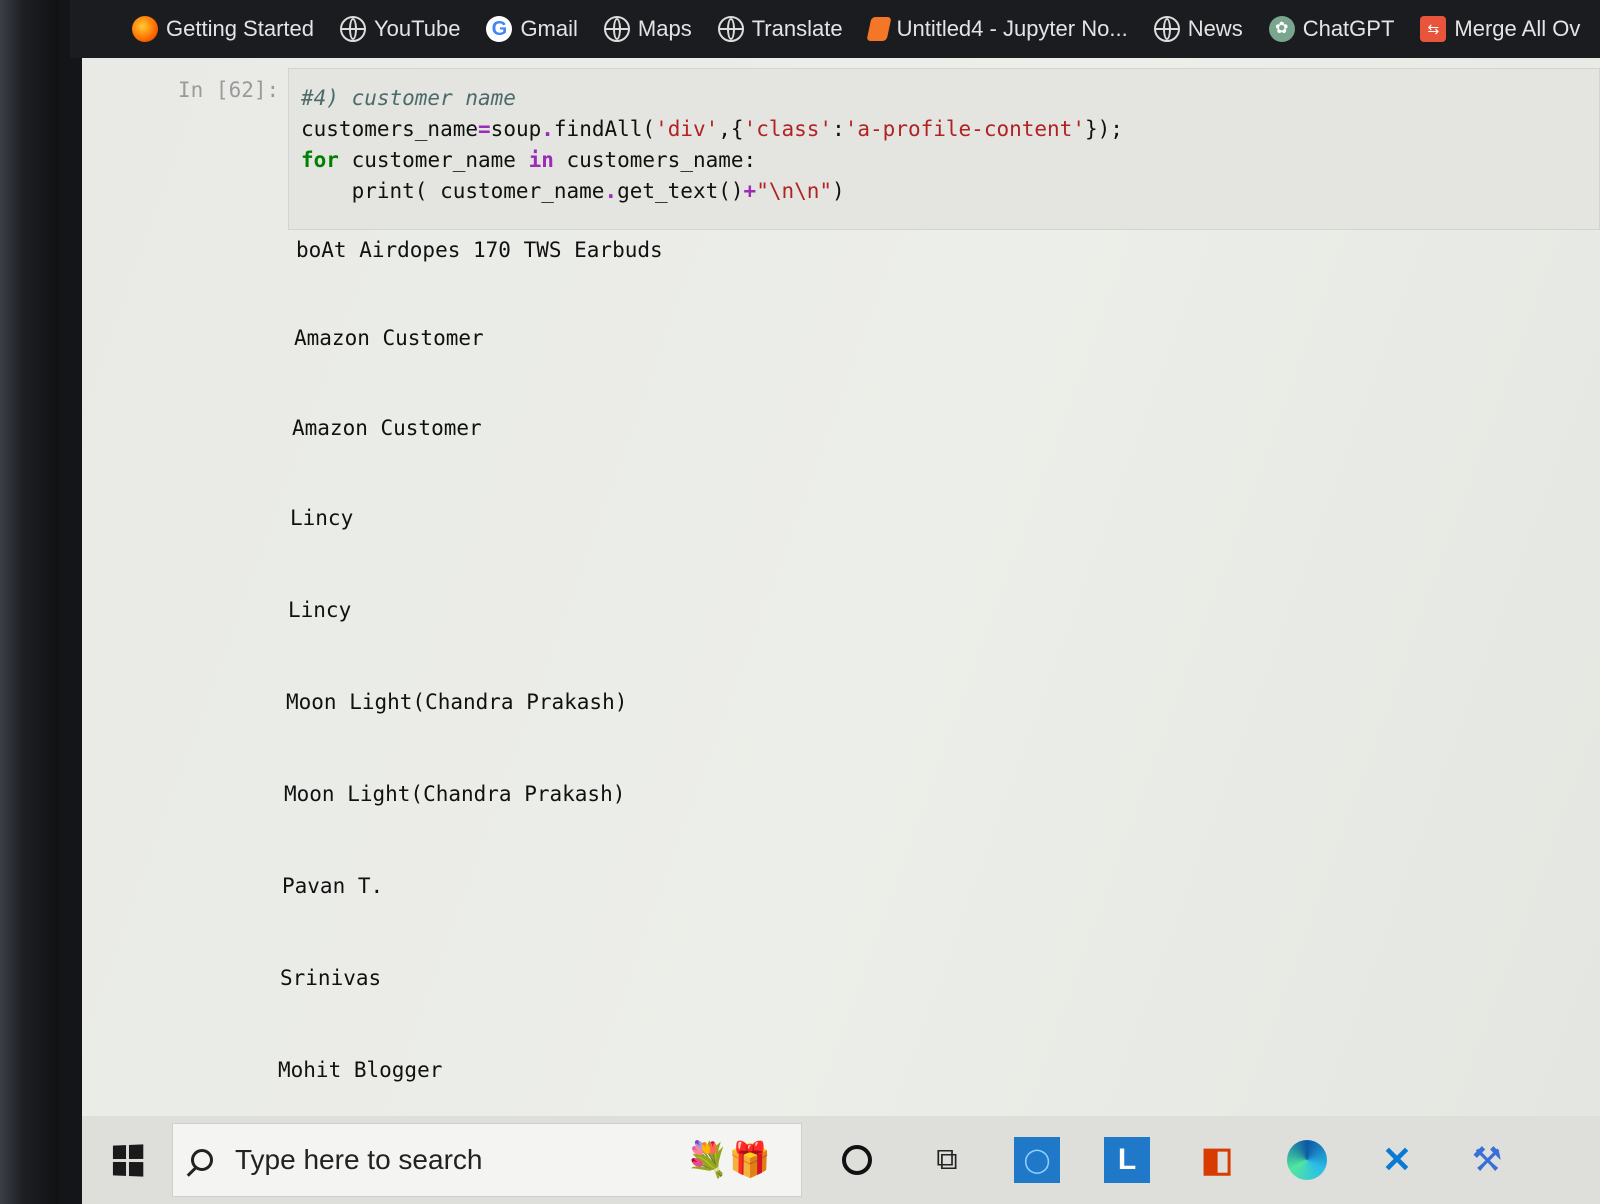 This screenshot has height=1204, width=1600. What do you see at coordinates (484, 129) in the screenshot?
I see `code-token: =` at bounding box center [484, 129].